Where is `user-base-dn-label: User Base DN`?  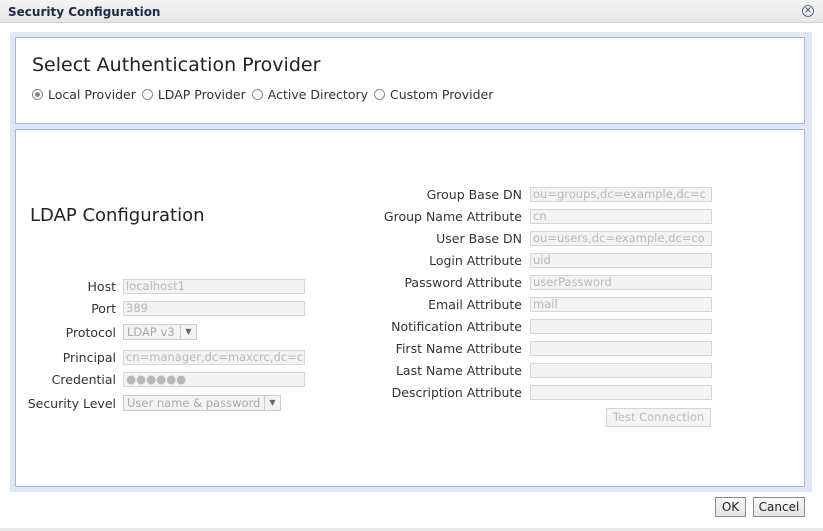
user-base-dn-label: User Base DN is located at coordinates (479, 238).